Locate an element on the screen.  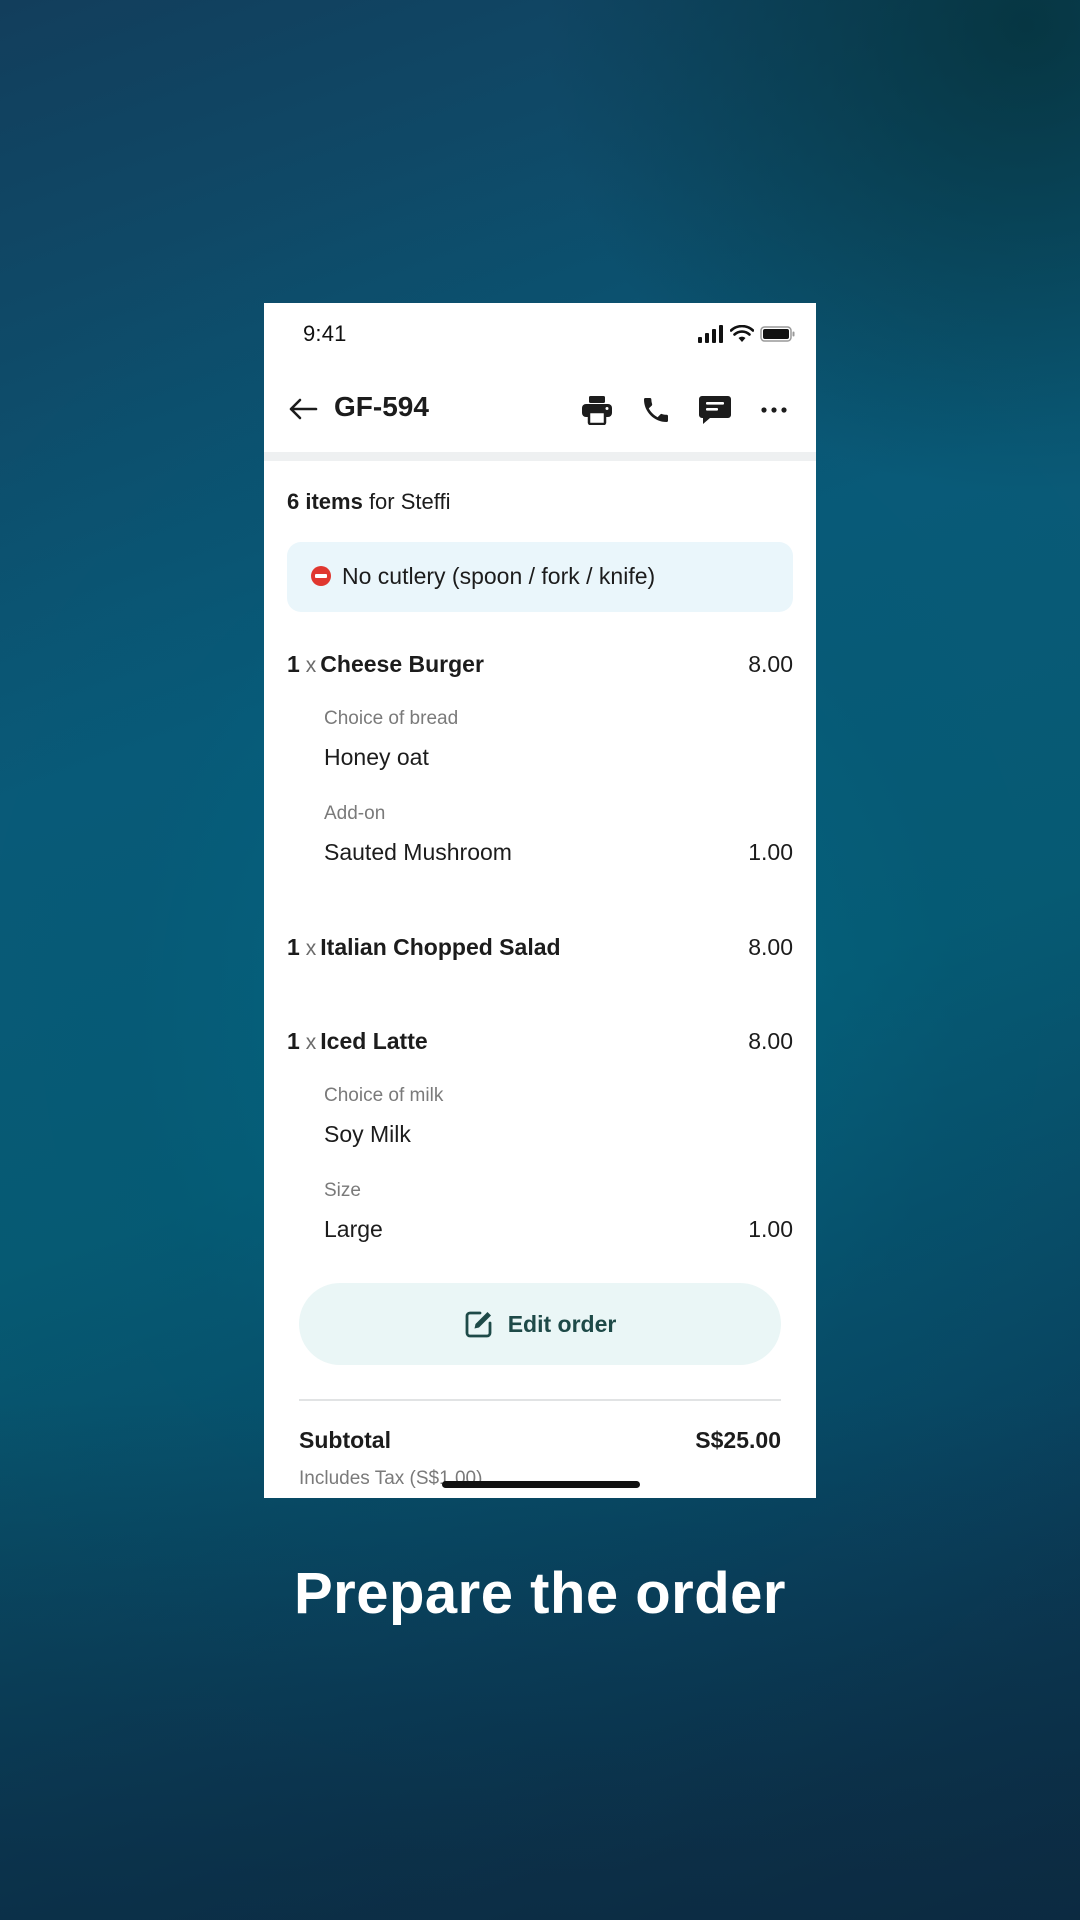
promo-caption: Prepare the order is located at coordinates (539, 1593).